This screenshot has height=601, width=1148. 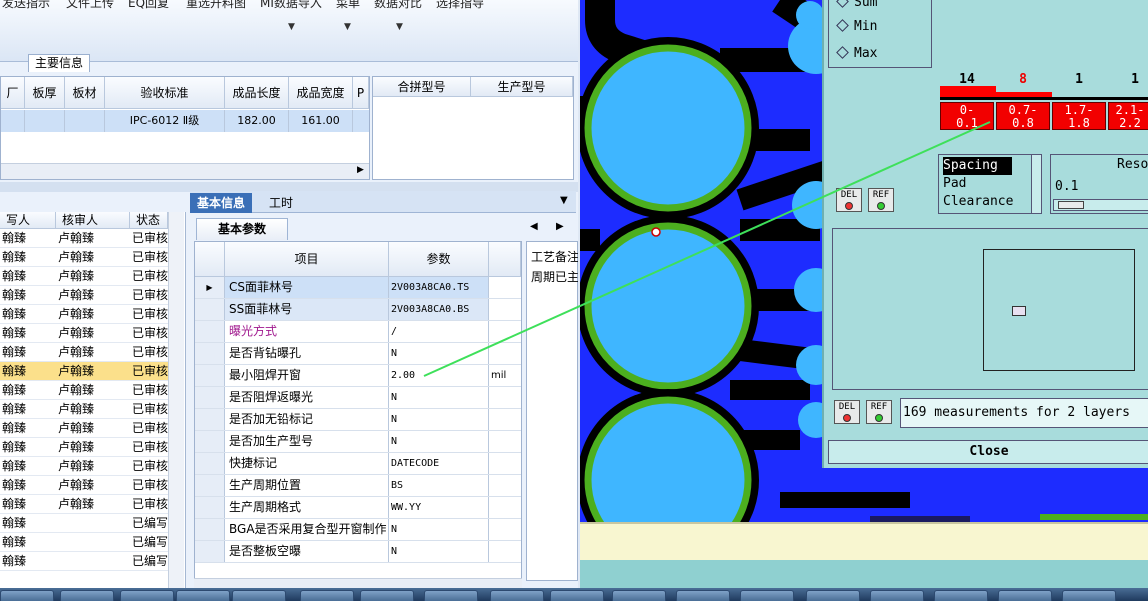 I want to click on col-header: 参数, so click(x=439, y=259).